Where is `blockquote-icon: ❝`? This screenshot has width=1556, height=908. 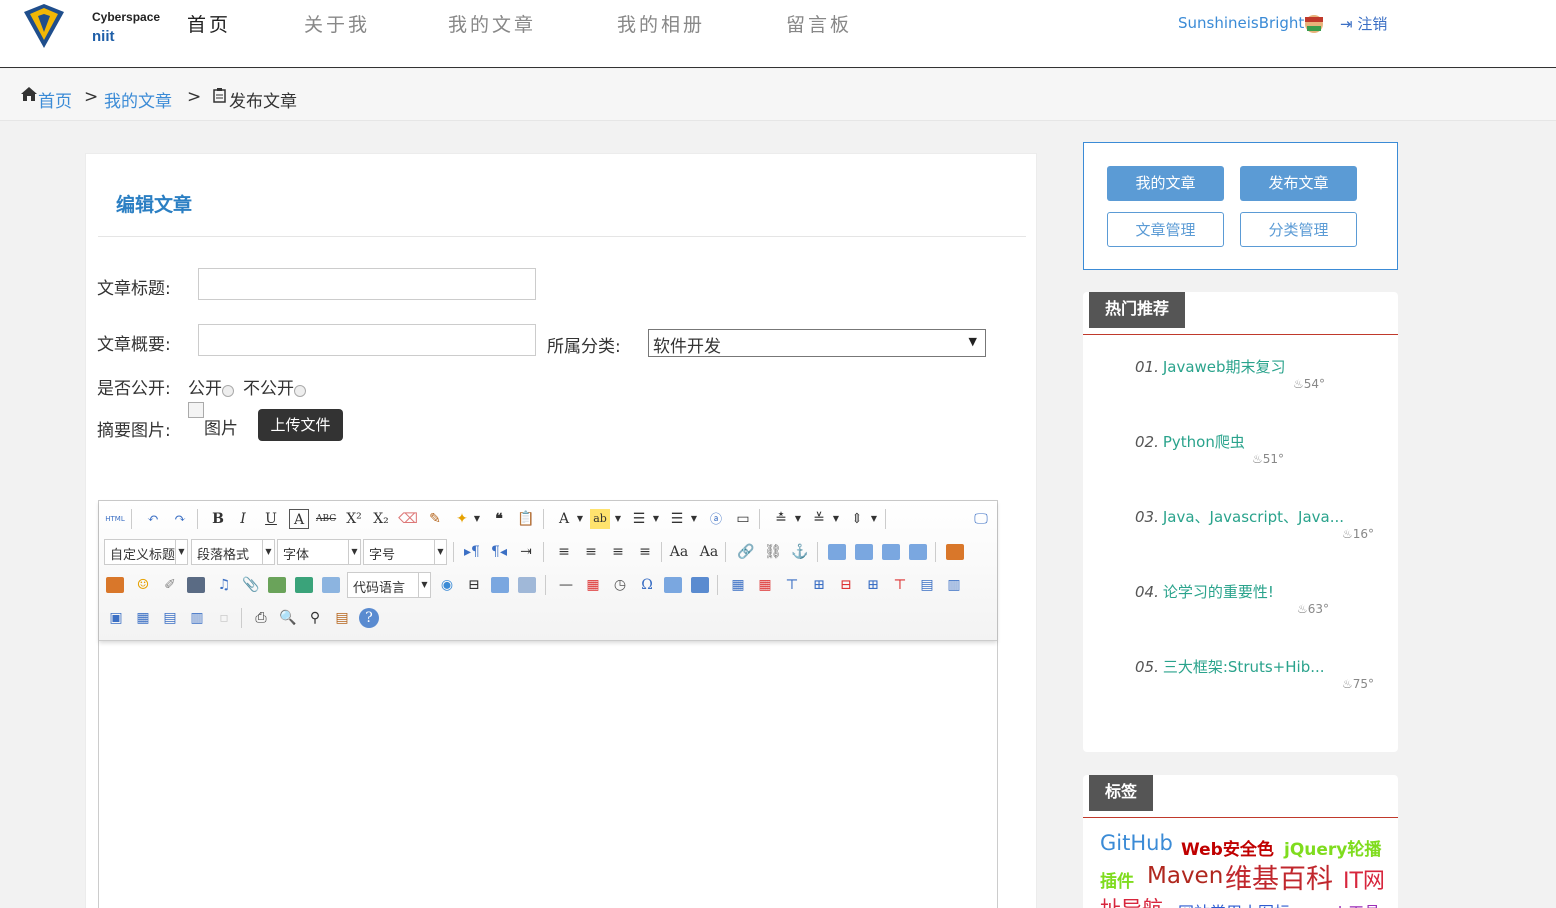
blockquote-icon: ❝ is located at coordinates (499, 519).